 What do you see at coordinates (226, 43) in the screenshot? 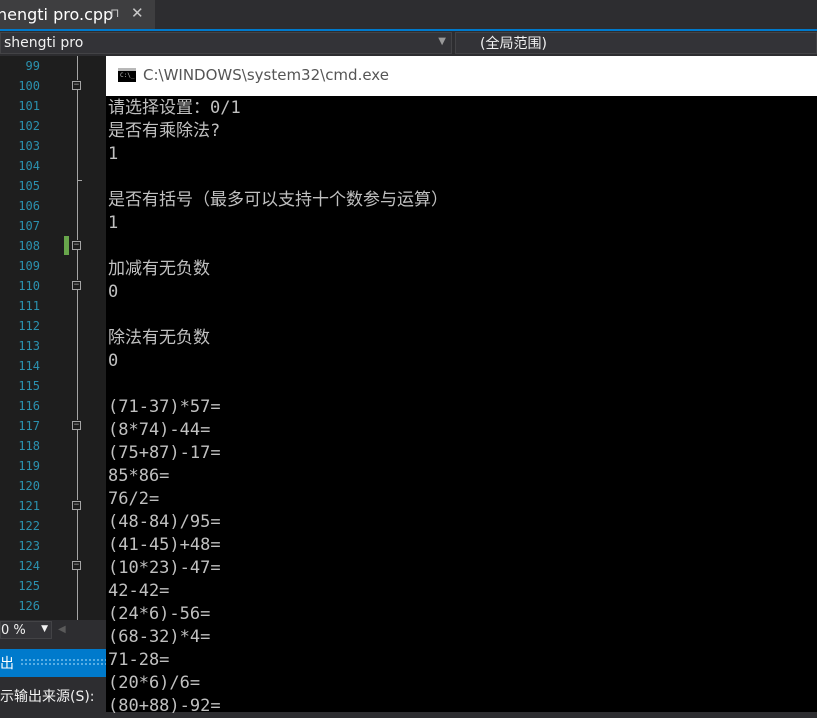
I see `project-dropdown: shengti pro ▼` at bounding box center [226, 43].